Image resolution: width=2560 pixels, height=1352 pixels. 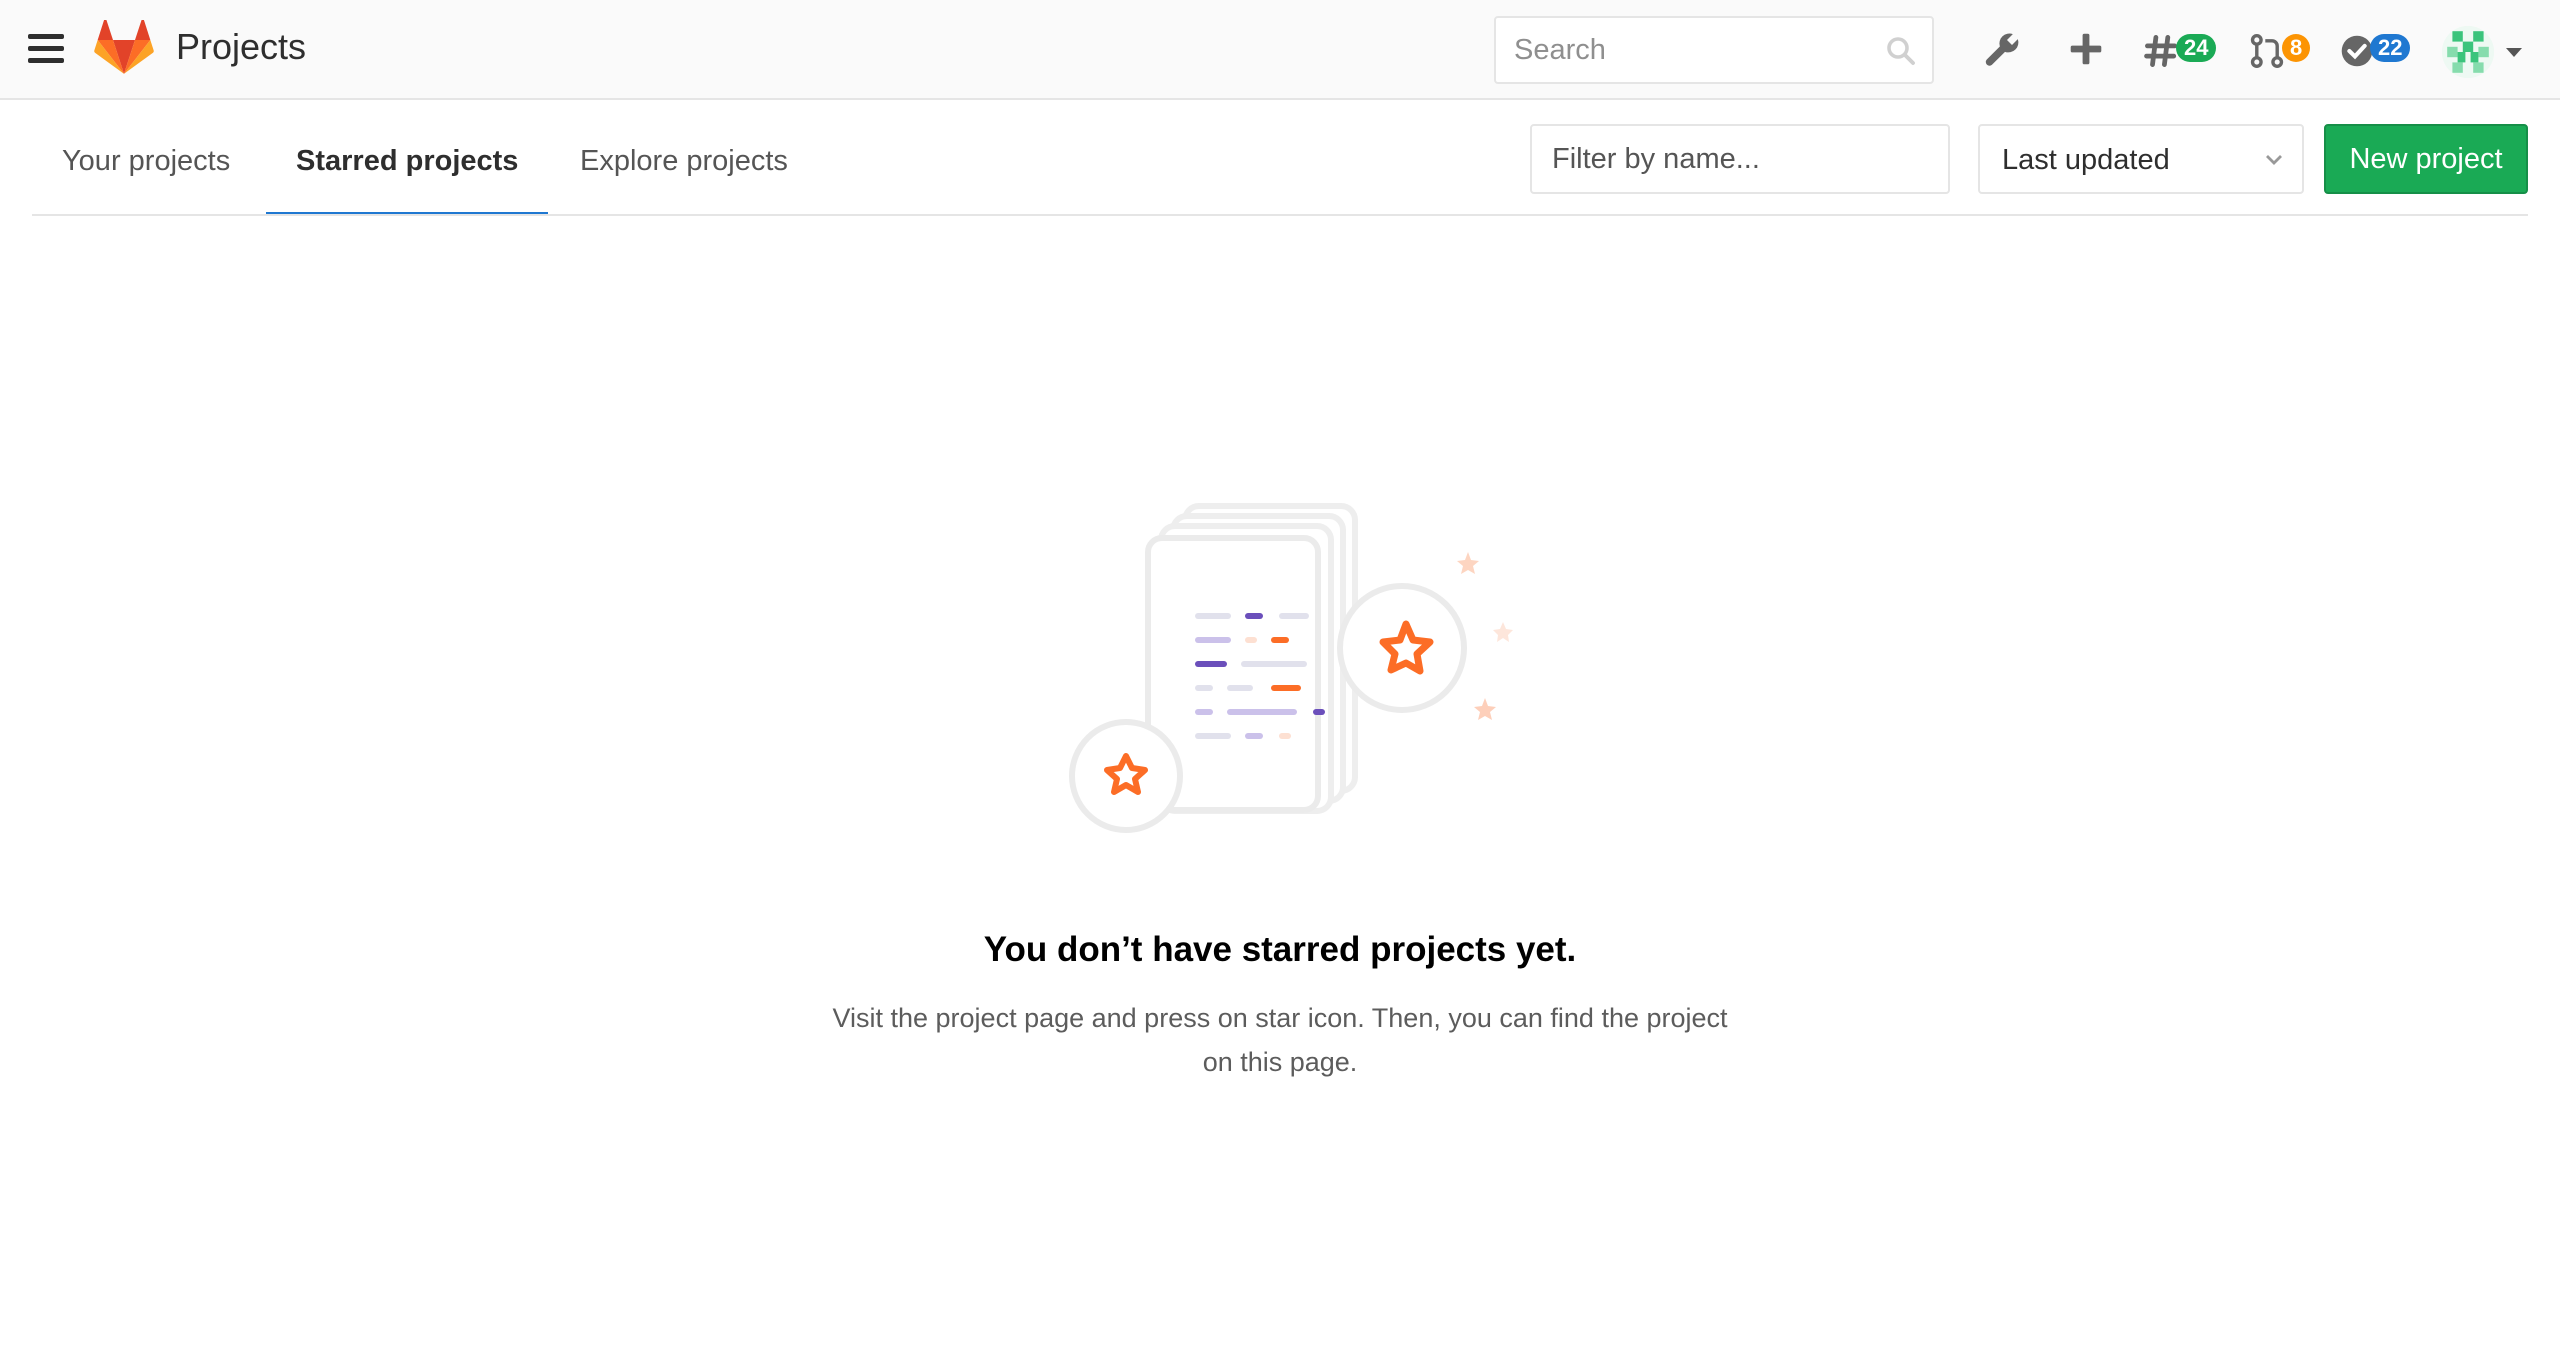 What do you see at coordinates (2196, 48) in the screenshot?
I see `issues-count-badge: 24` at bounding box center [2196, 48].